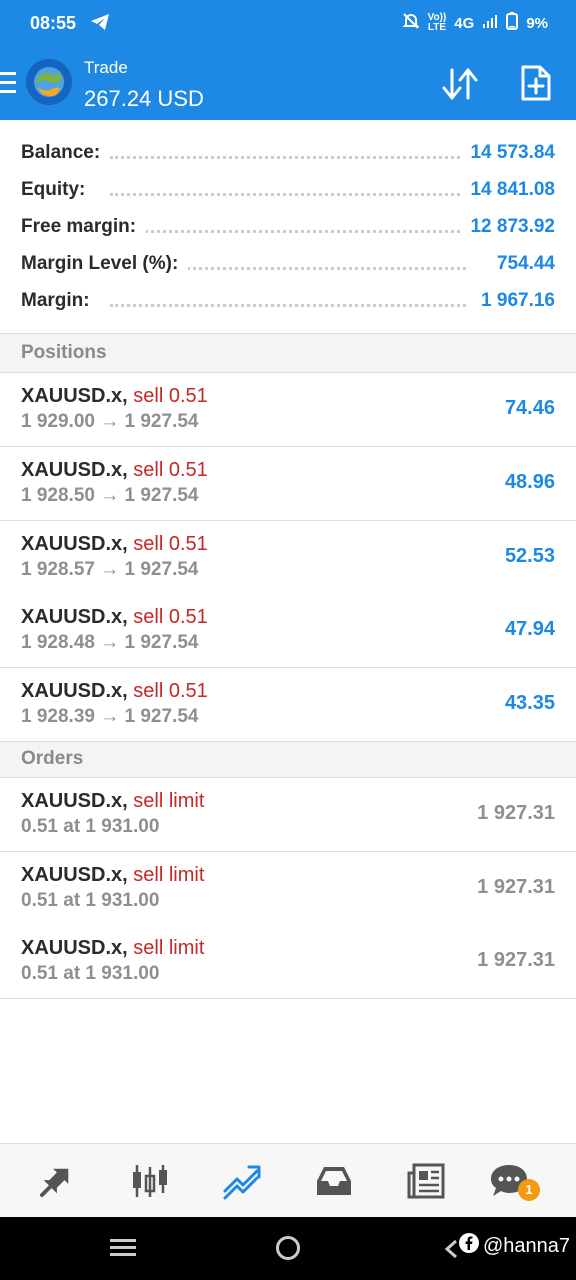 Image resolution: width=576 pixels, height=1280 pixels. Describe the element at coordinates (150, 1181) in the screenshot. I see `chart-icon` at that location.